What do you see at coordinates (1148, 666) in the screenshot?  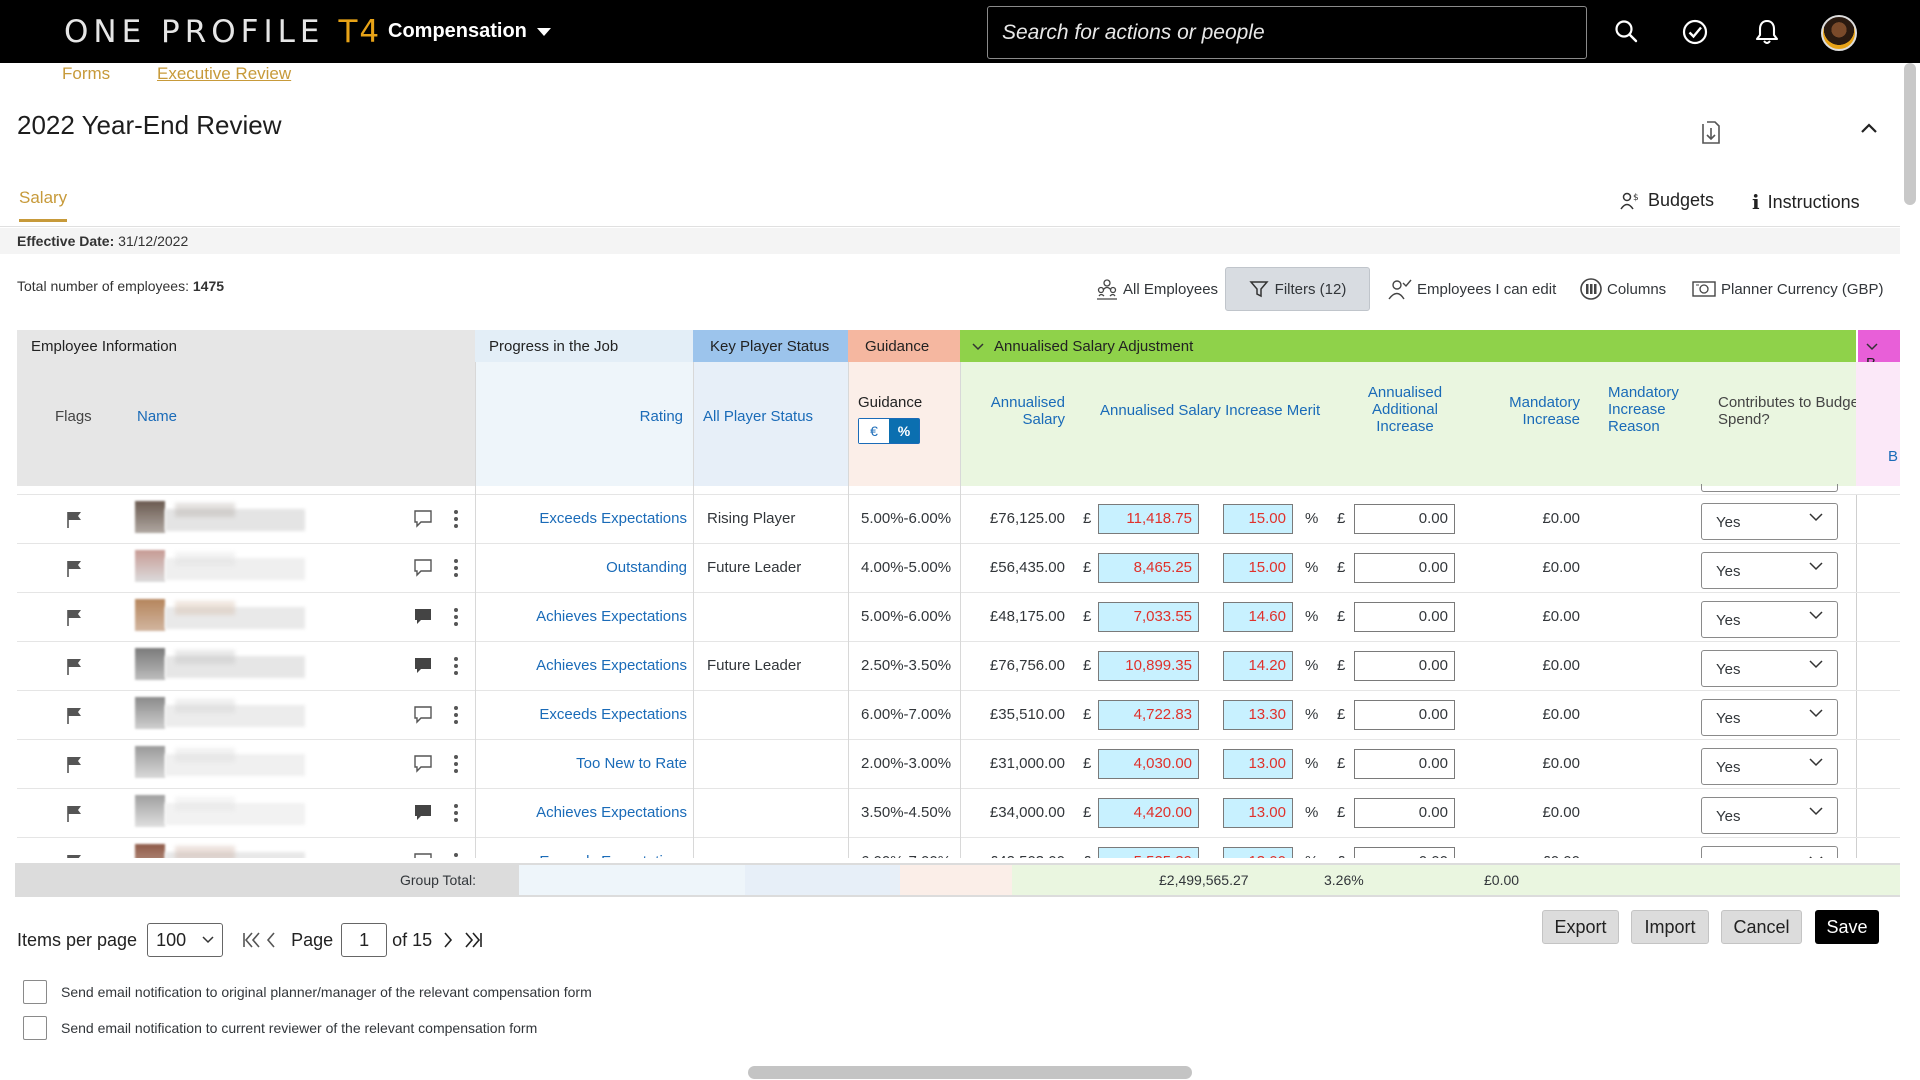 I see `merit-amount-input: 10,899.35` at bounding box center [1148, 666].